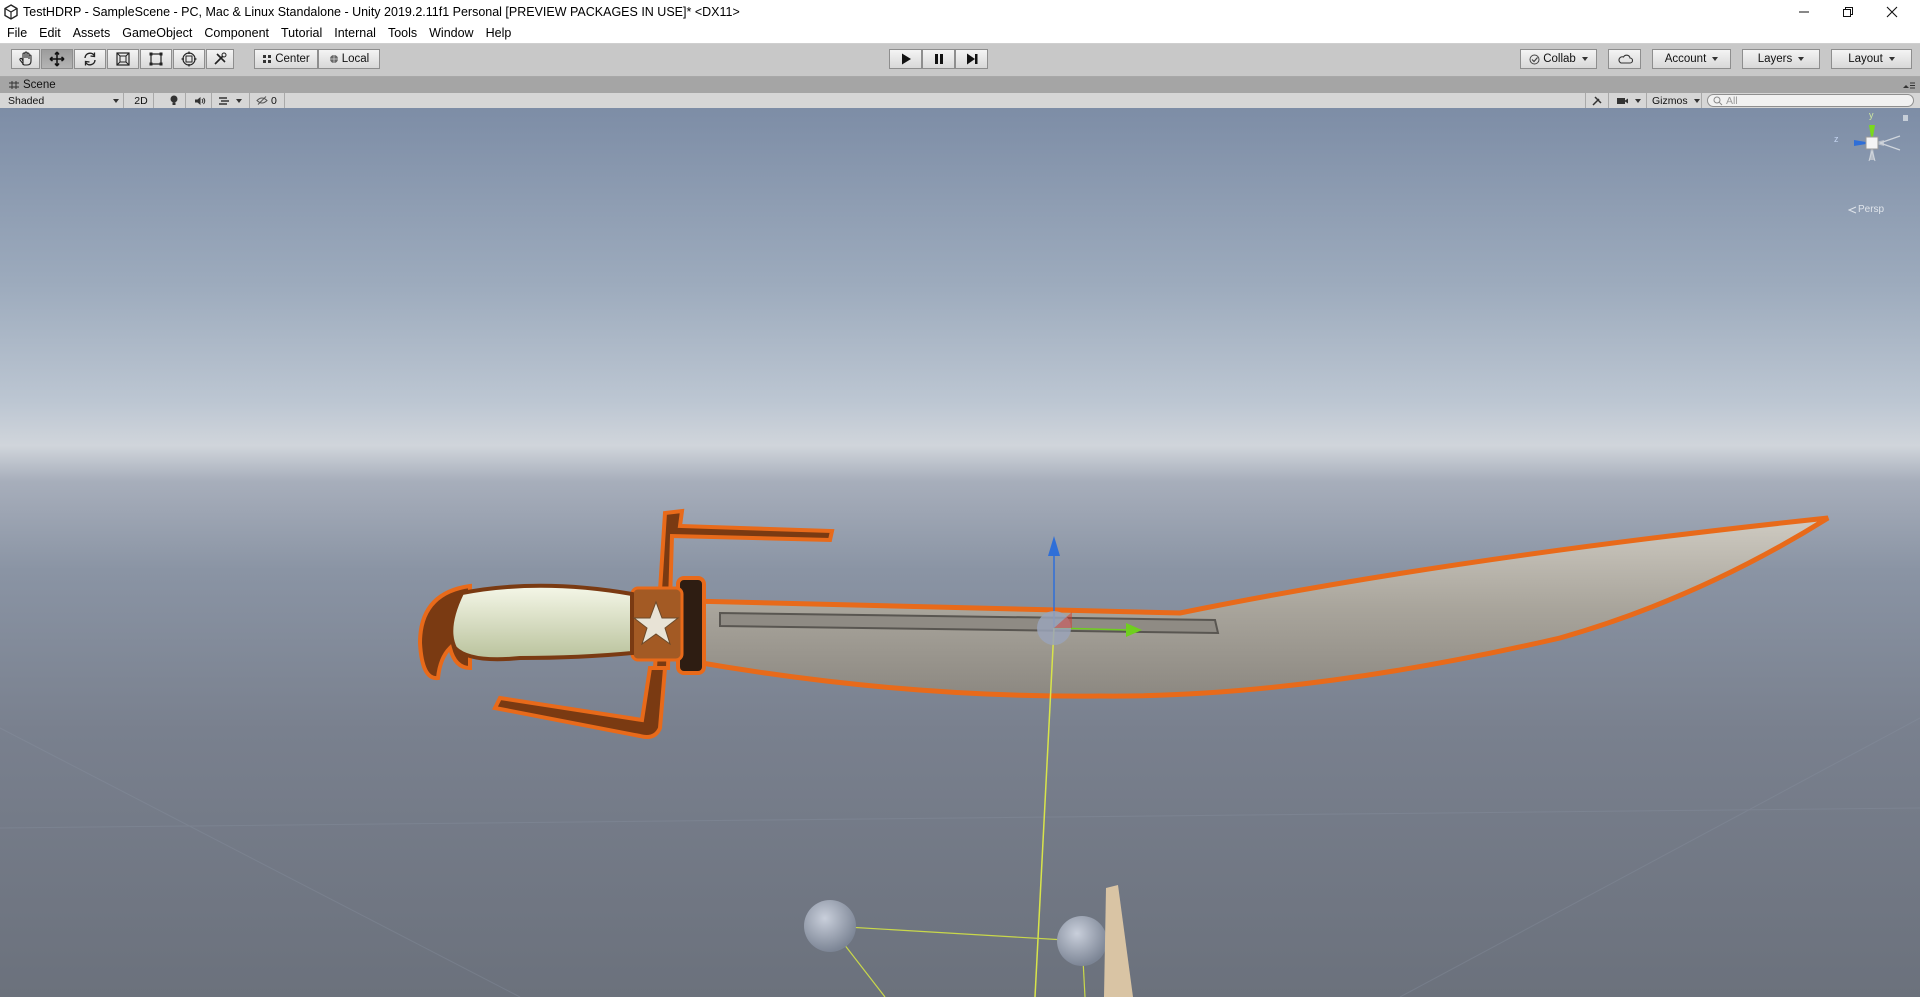  I want to click on probe-sphere-right, so click(1082, 941).